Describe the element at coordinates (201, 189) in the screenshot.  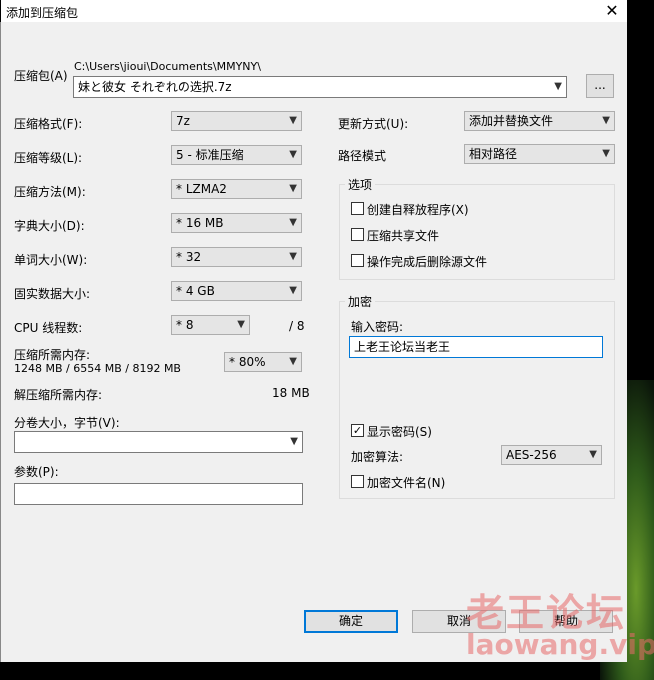
I see `method-value: * LZMA2` at that location.